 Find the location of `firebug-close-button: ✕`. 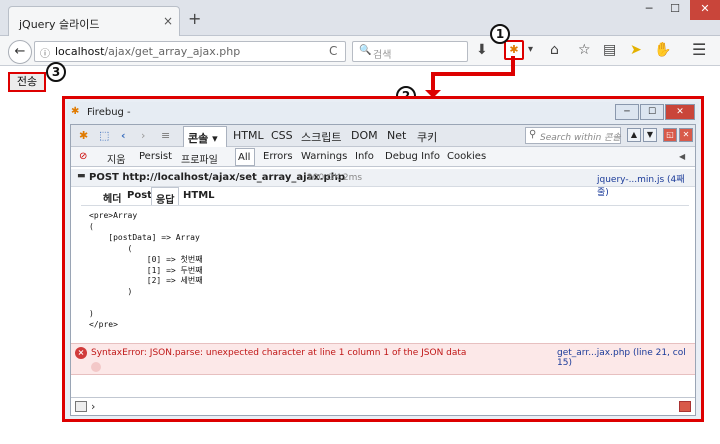

firebug-close-button: ✕ is located at coordinates (680, 112).